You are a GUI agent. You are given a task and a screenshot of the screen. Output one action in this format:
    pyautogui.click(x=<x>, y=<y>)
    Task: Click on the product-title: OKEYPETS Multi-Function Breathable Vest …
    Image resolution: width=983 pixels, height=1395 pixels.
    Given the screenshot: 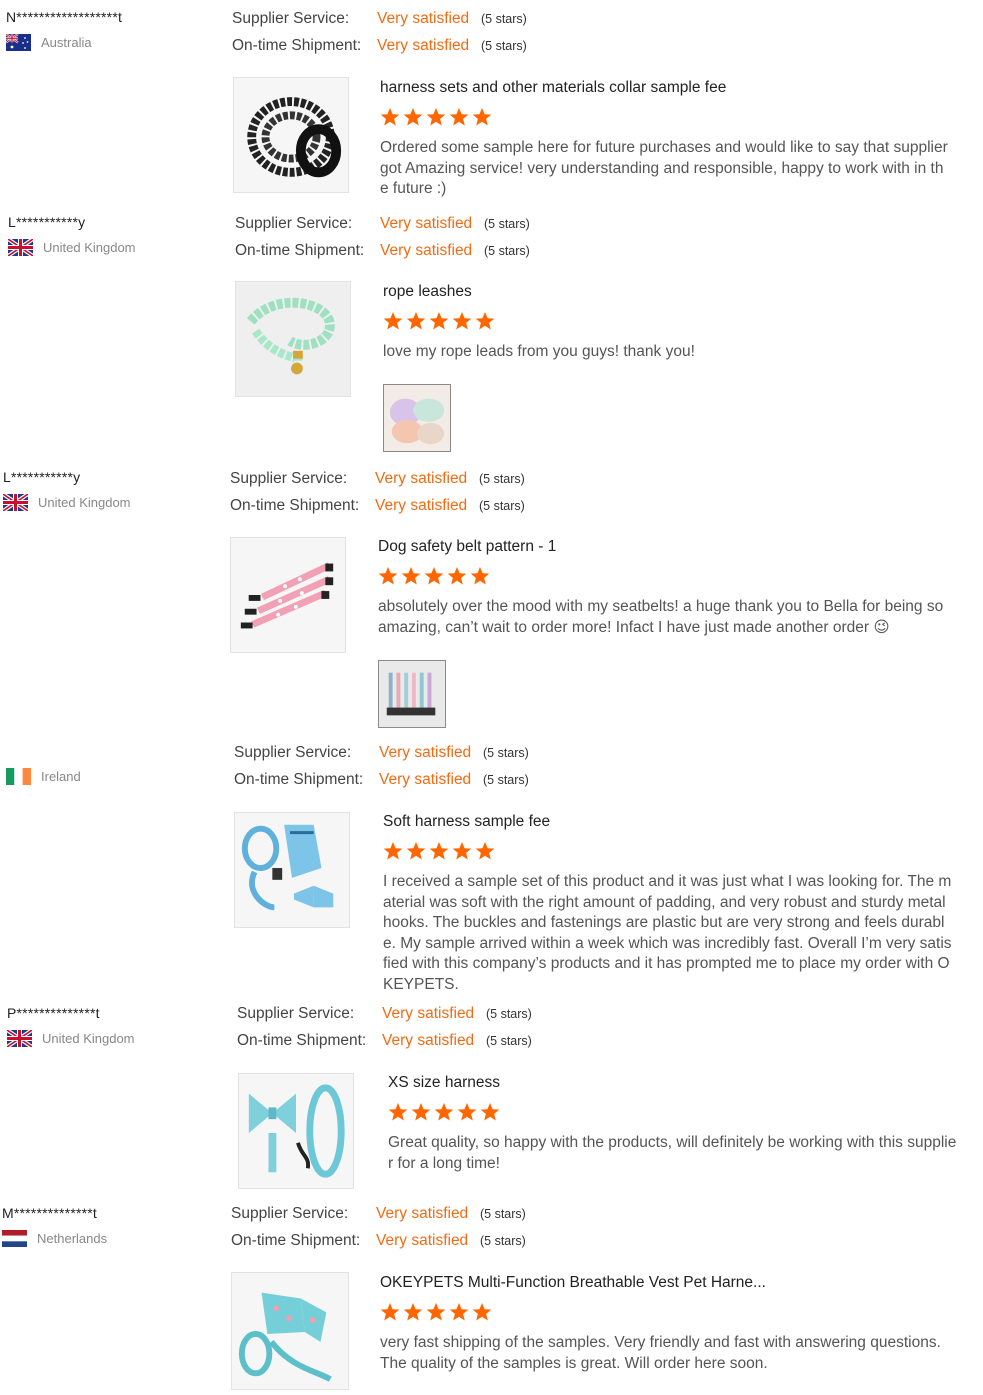 What is the action you would take?
    pyautogui.click(x=665, y=1283)
    